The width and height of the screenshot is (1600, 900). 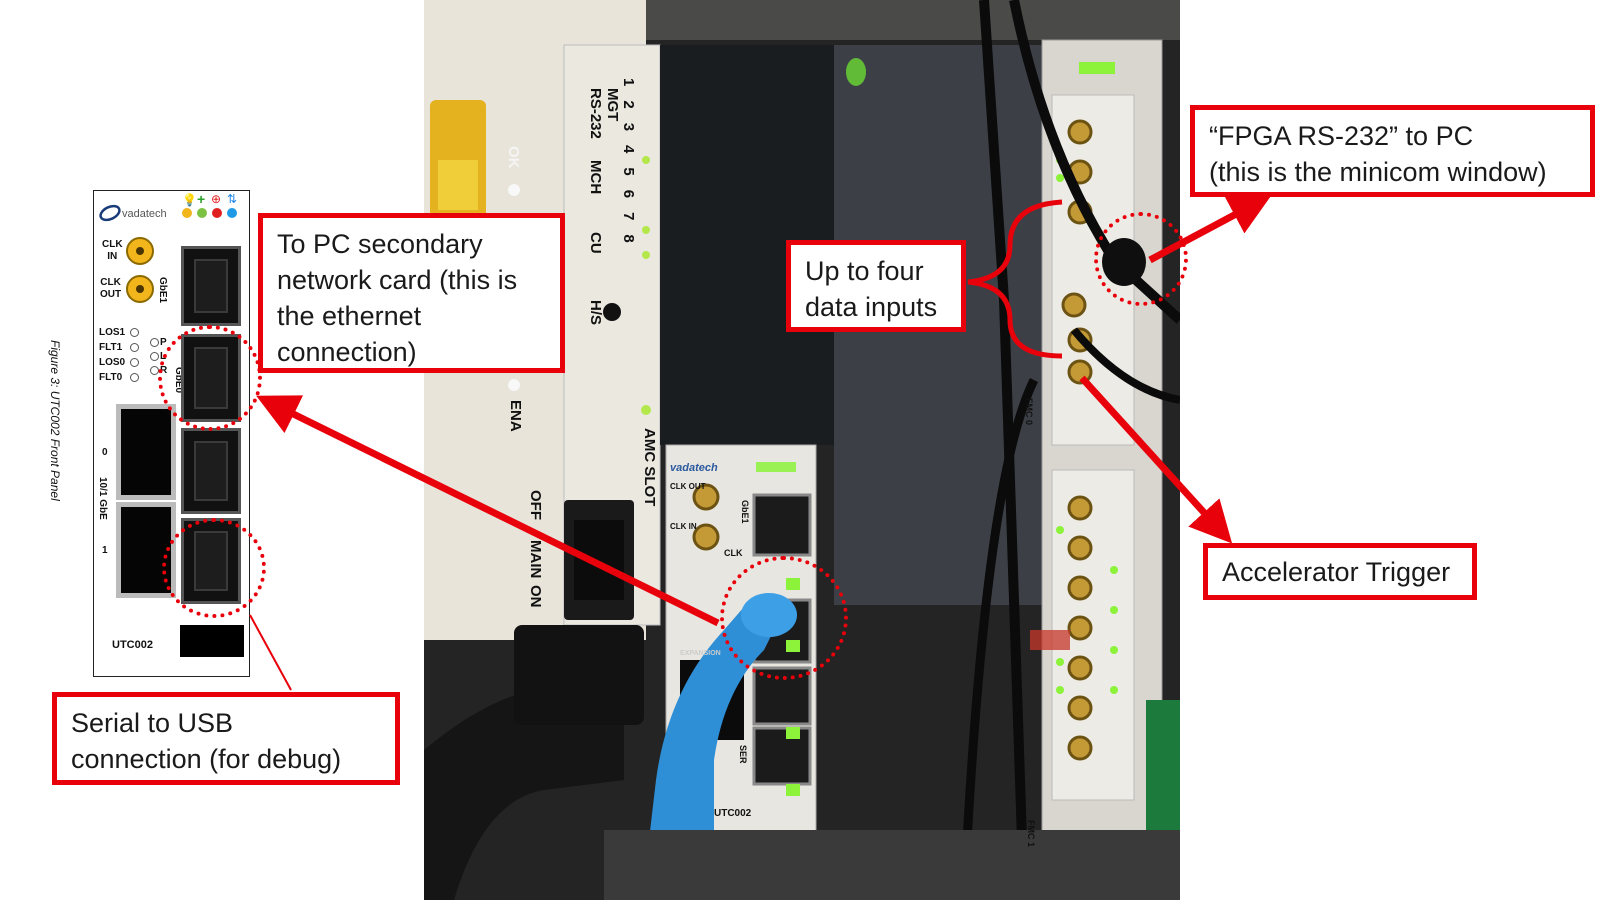 I want to click on gbe1-label: GbE1, so click(x=162, y=290).